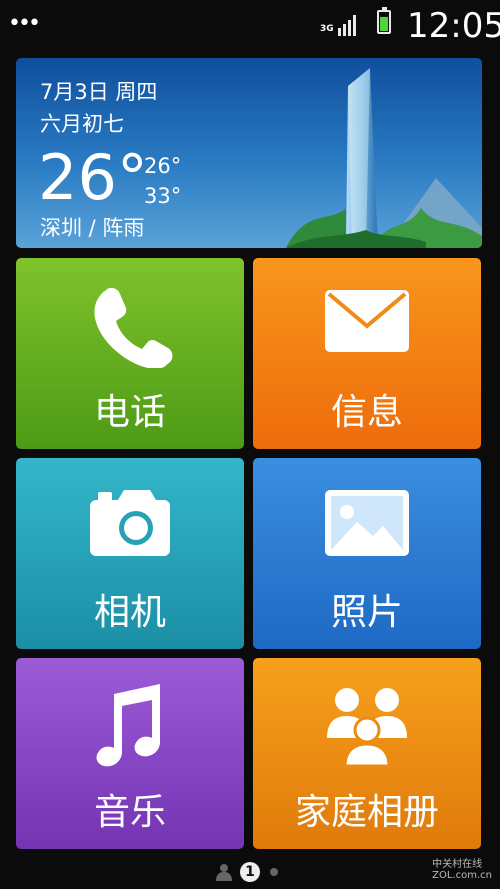 This screenshot has height=889, width=500. I want to click on status-clock: 12:05, so click(453, 26).